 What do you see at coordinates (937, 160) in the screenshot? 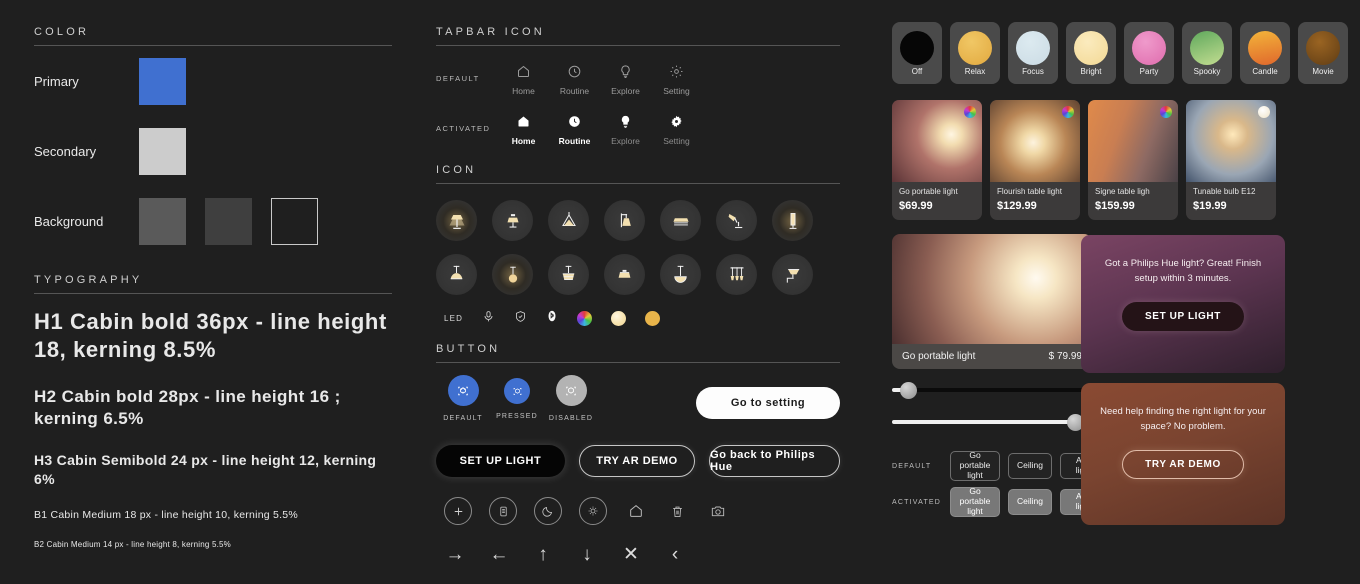
I see `product-card: Go portable light $69.99` at bounding box center [937, 160].